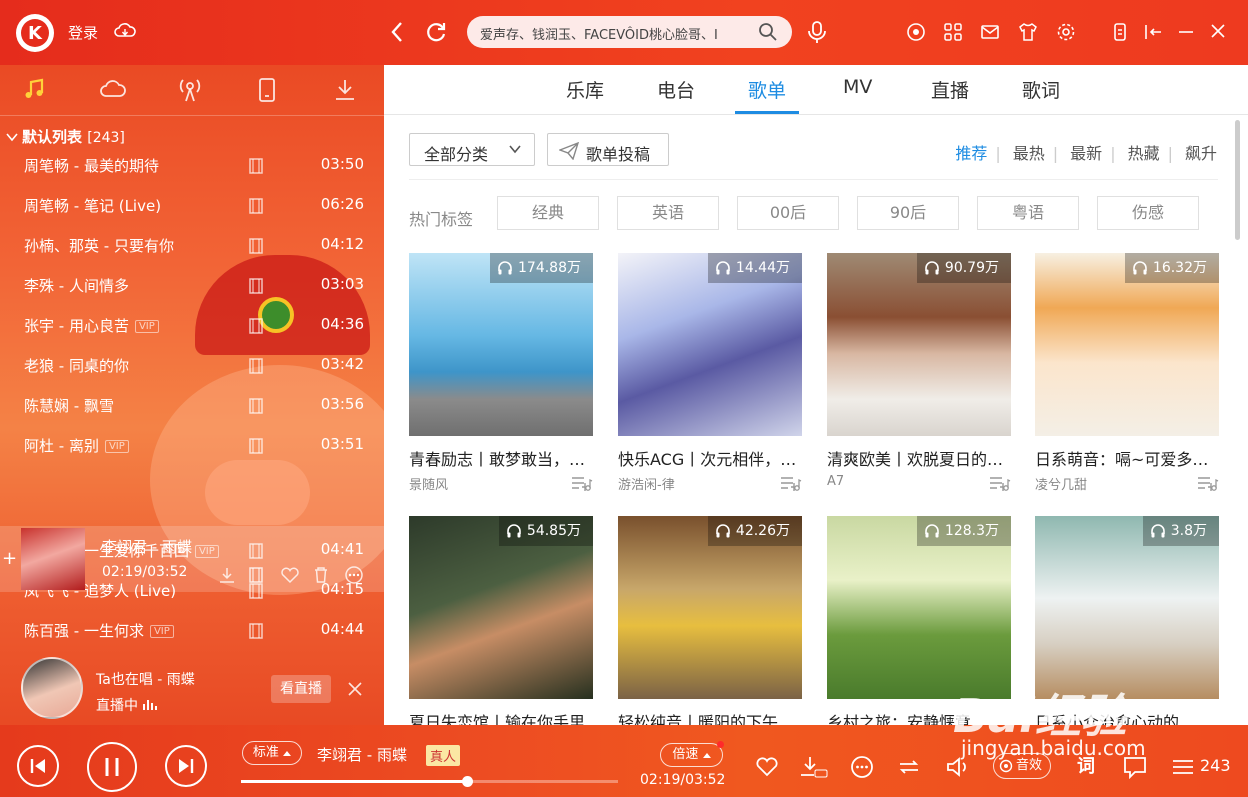  What do you see at coordinates (1061, 483) in the screenshot?
I see `playlist-author: 凌兮几甜` at bounding box center [1061, 483].